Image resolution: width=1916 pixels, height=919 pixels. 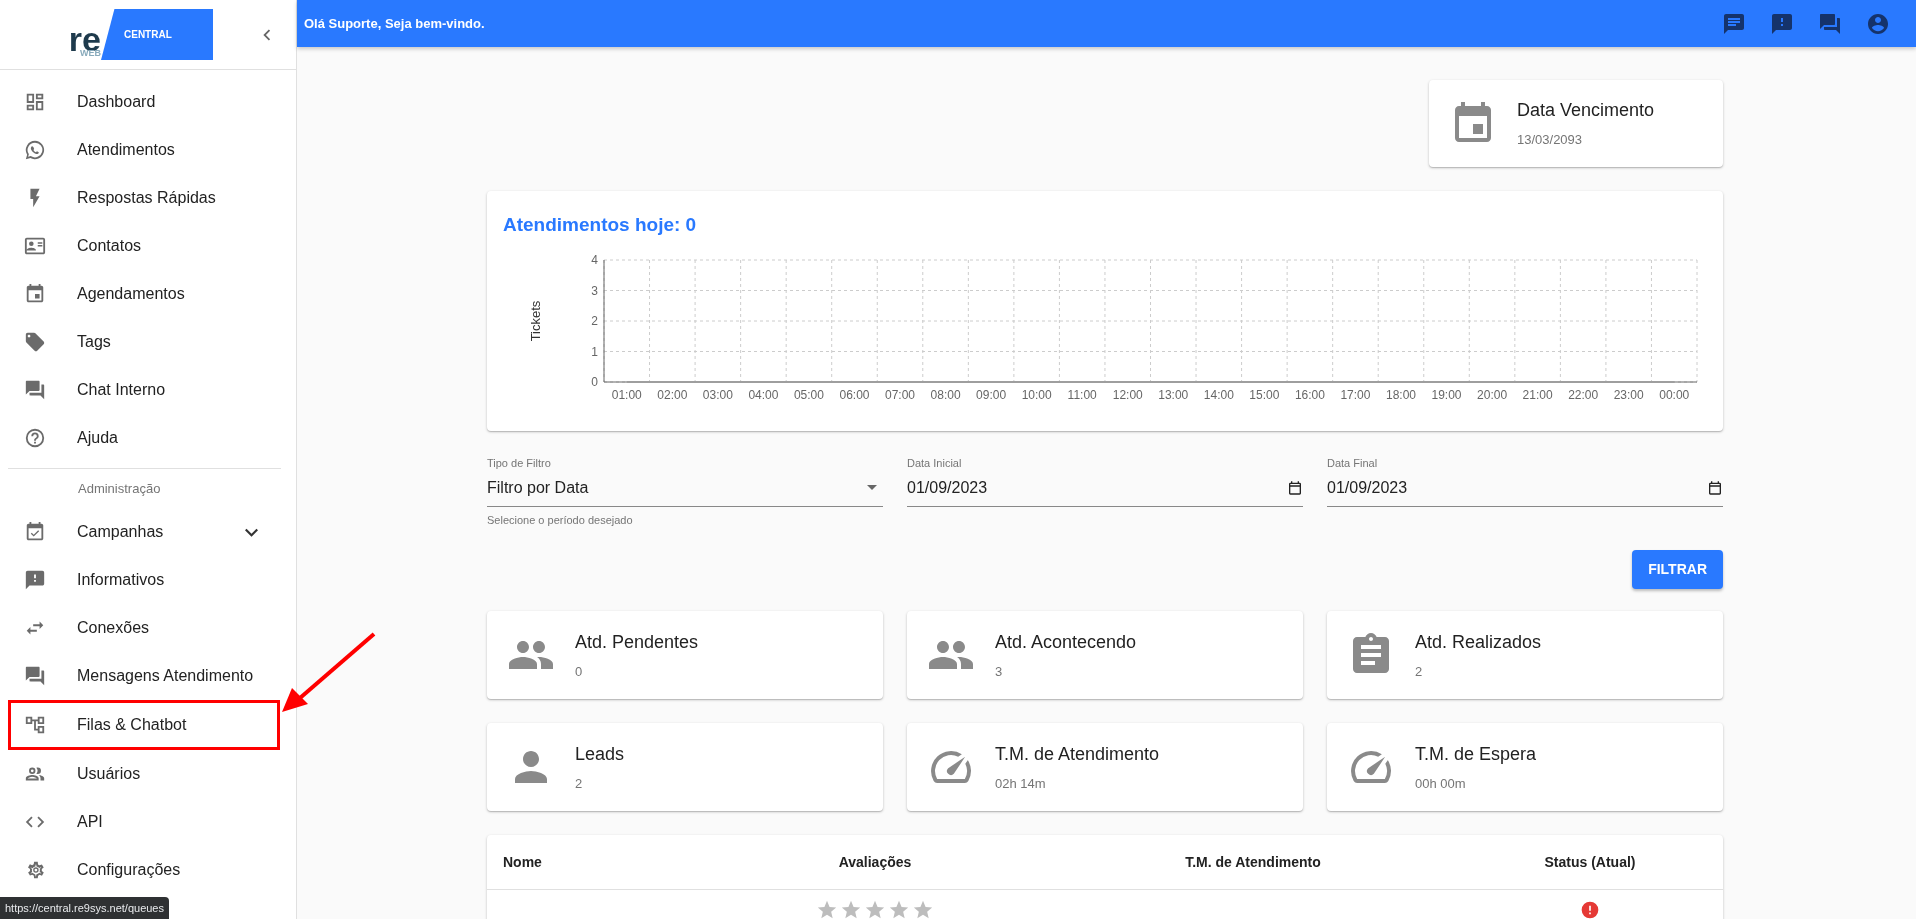 What do you see at coordinates (594, 320) in the screenshot?
I see `tick-label: 2` at bounding box center [594, 320].